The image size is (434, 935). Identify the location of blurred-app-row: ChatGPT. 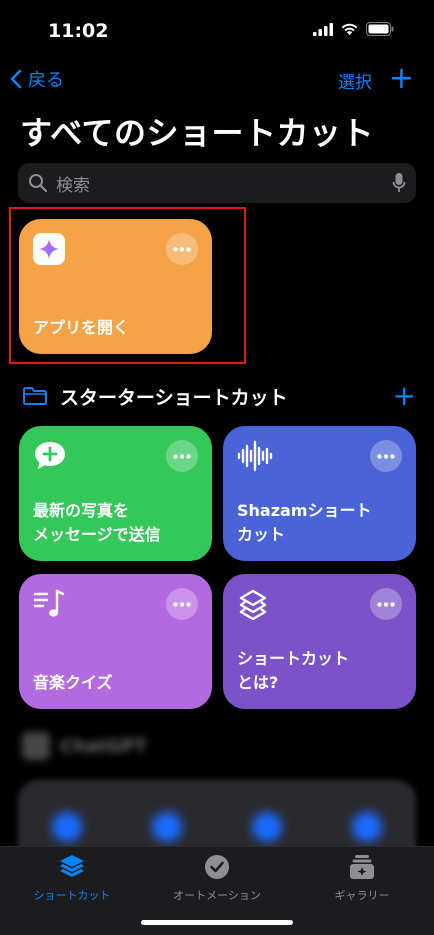
(84, 746).